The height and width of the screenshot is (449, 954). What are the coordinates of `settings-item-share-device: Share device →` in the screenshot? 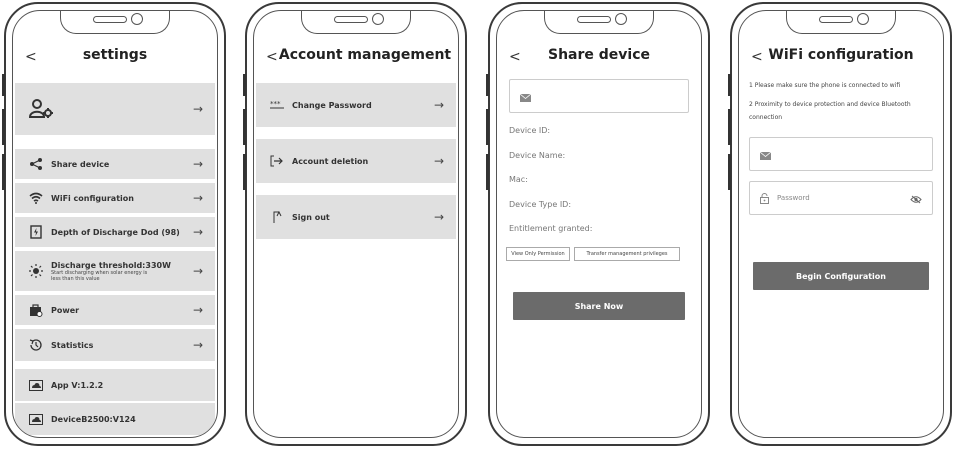 It's located at (115, 164).